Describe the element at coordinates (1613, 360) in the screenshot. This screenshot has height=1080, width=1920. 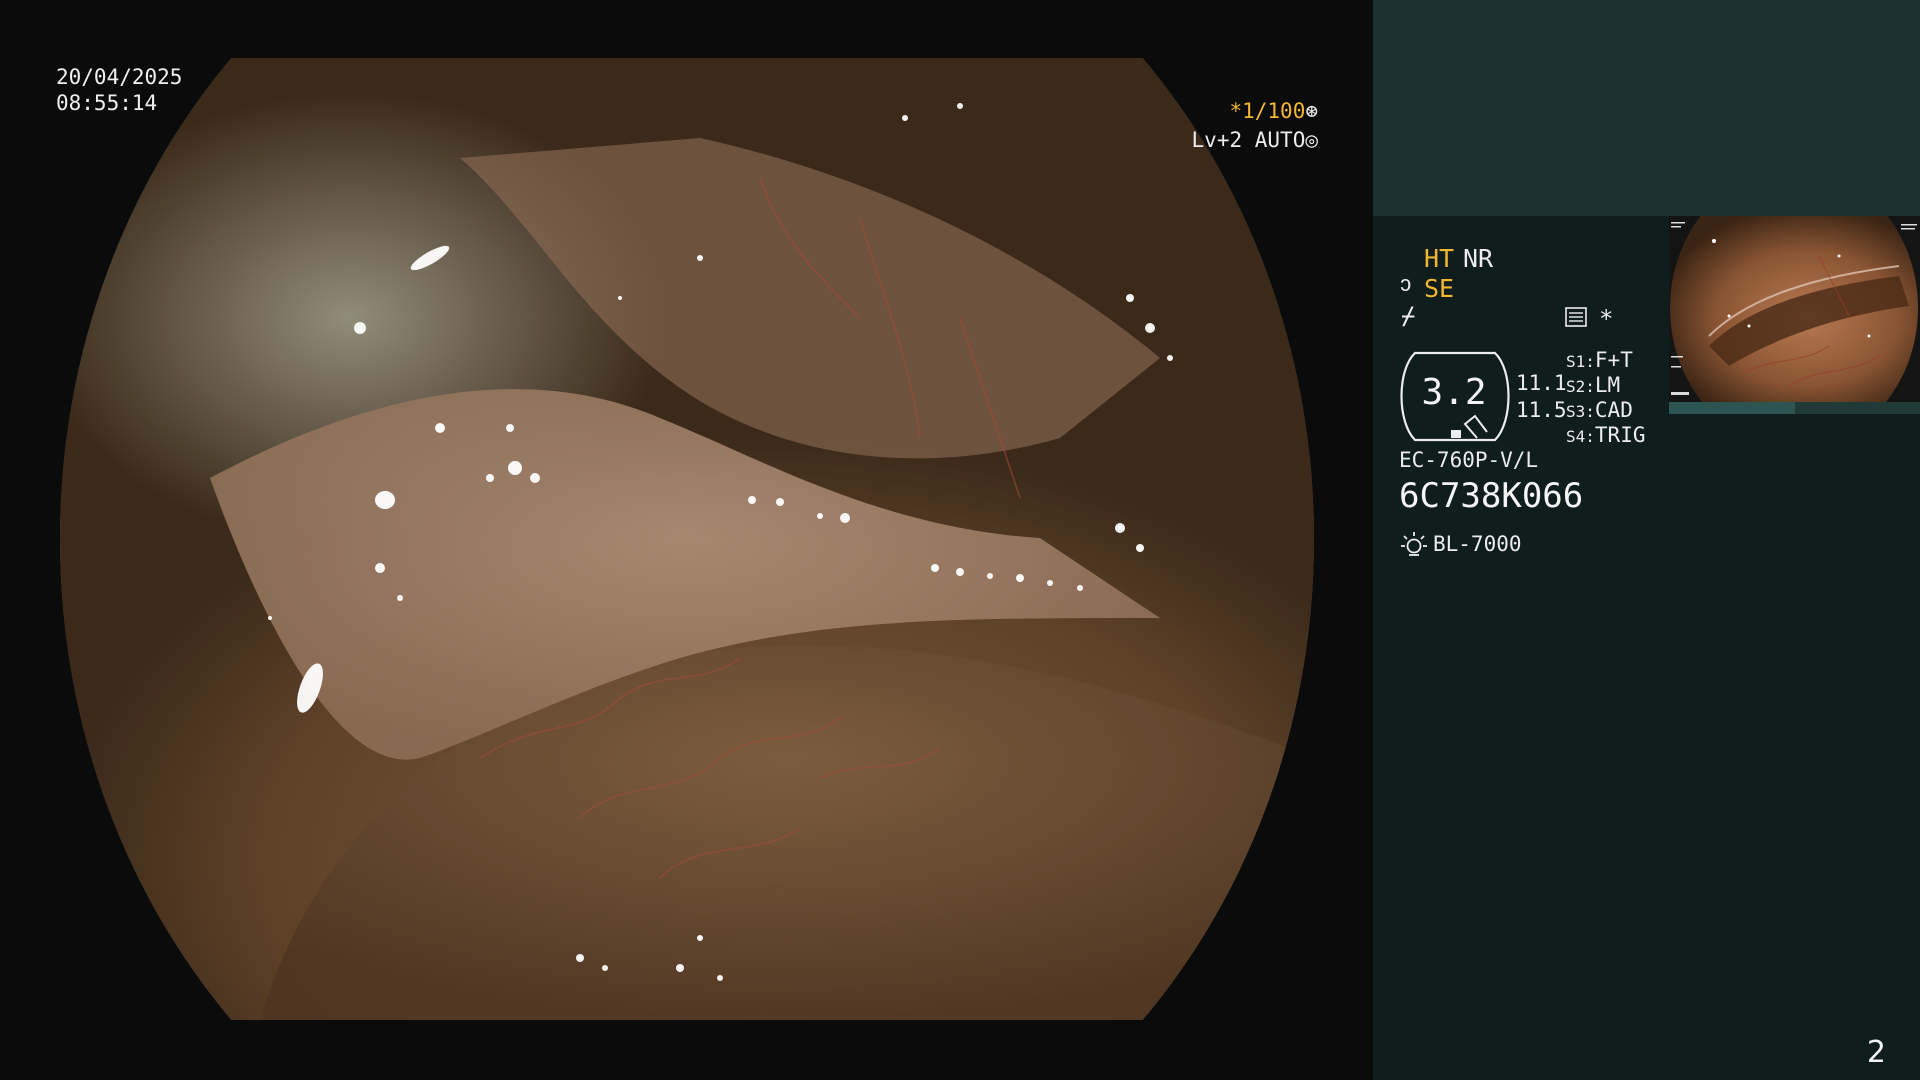
I see `switch-slot-value: F+T` at that location.